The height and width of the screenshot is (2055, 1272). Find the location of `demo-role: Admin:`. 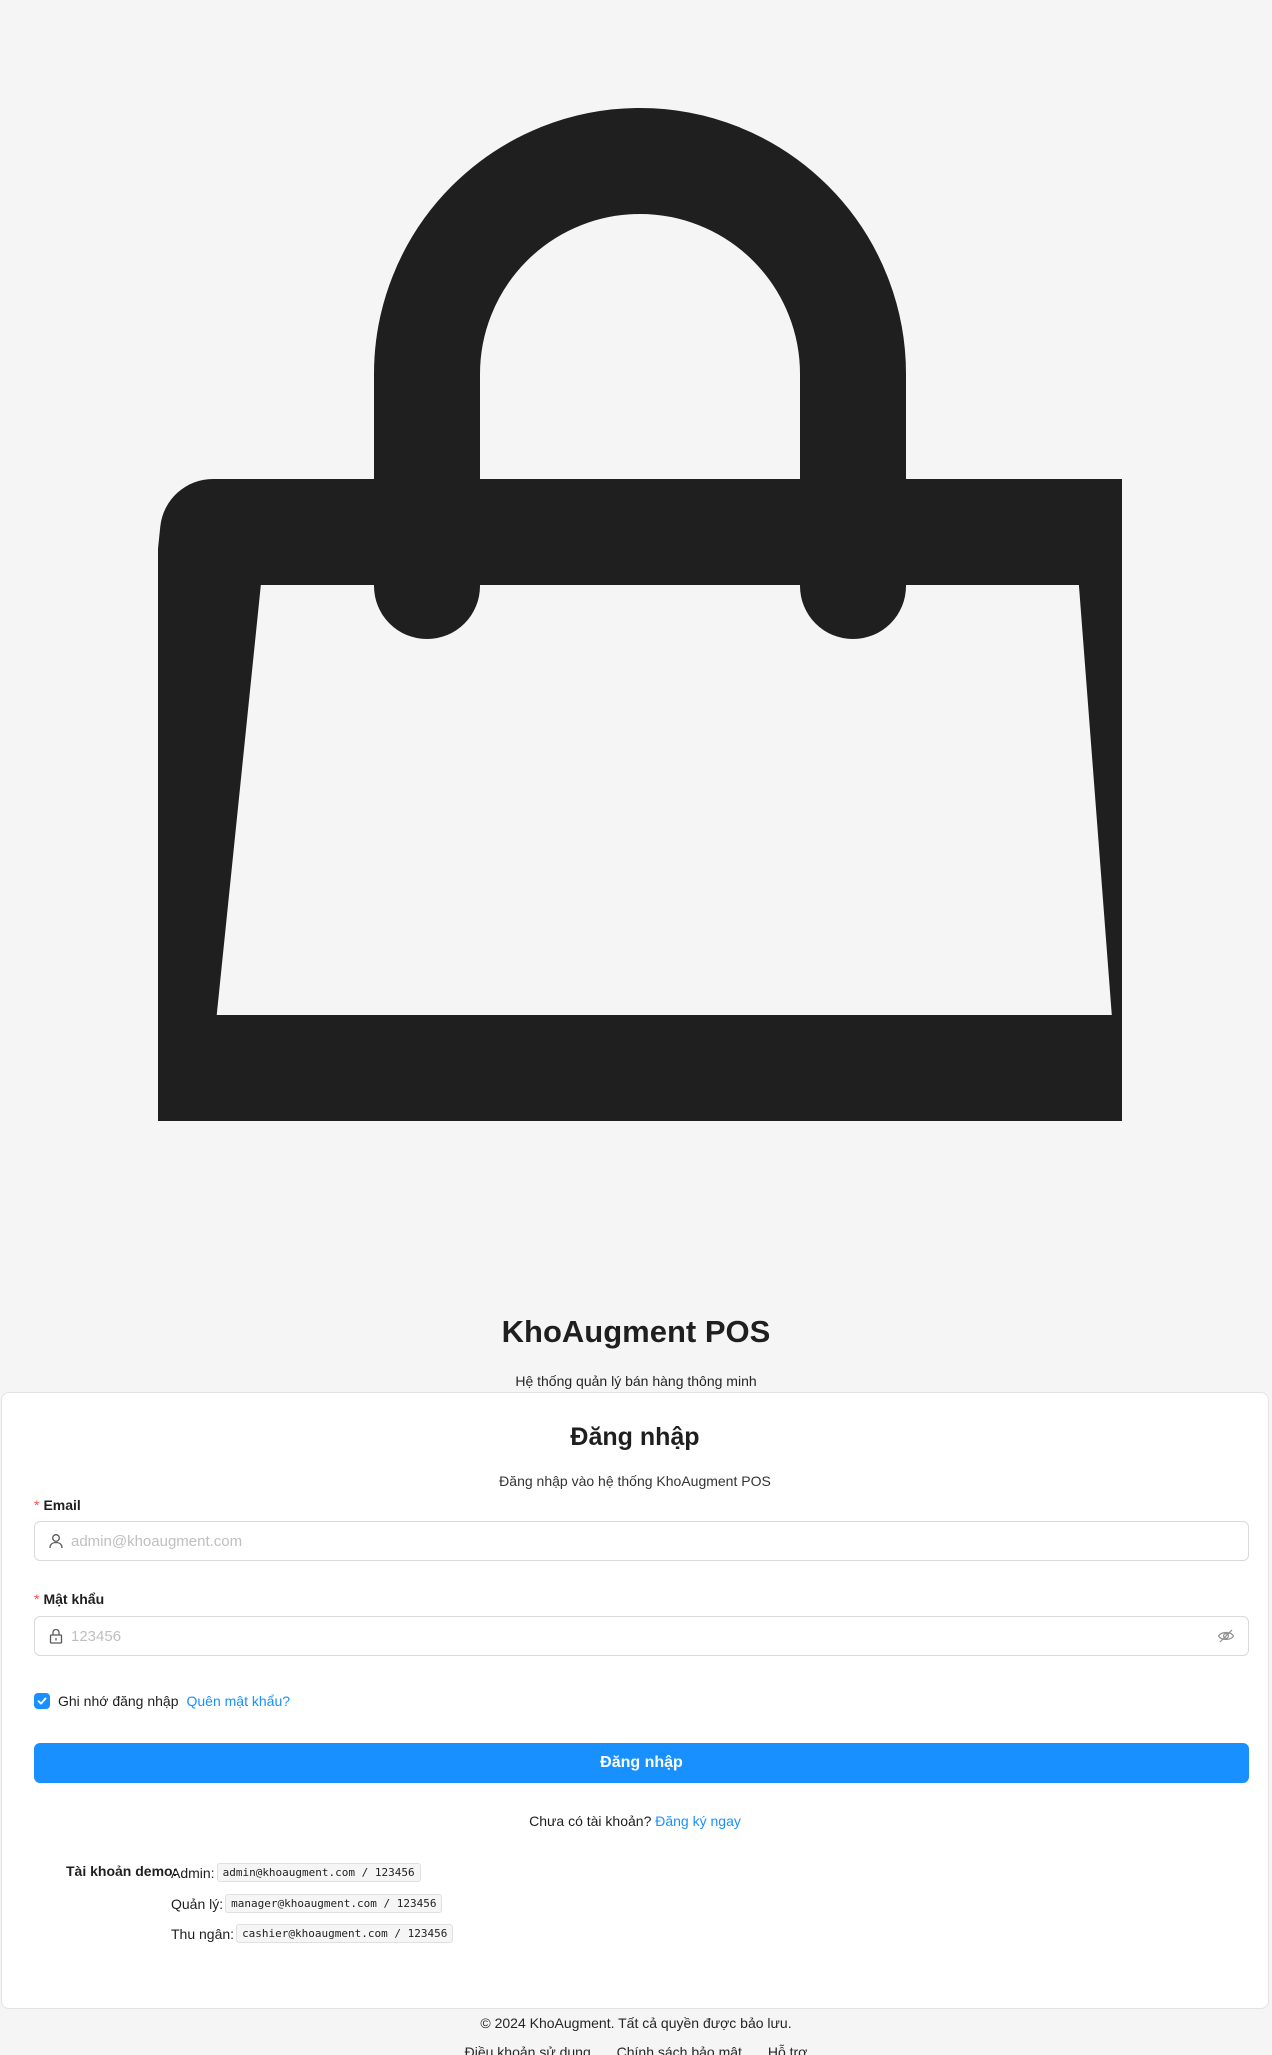

demo-role: Admin: is located at coordinates (193, 1872).